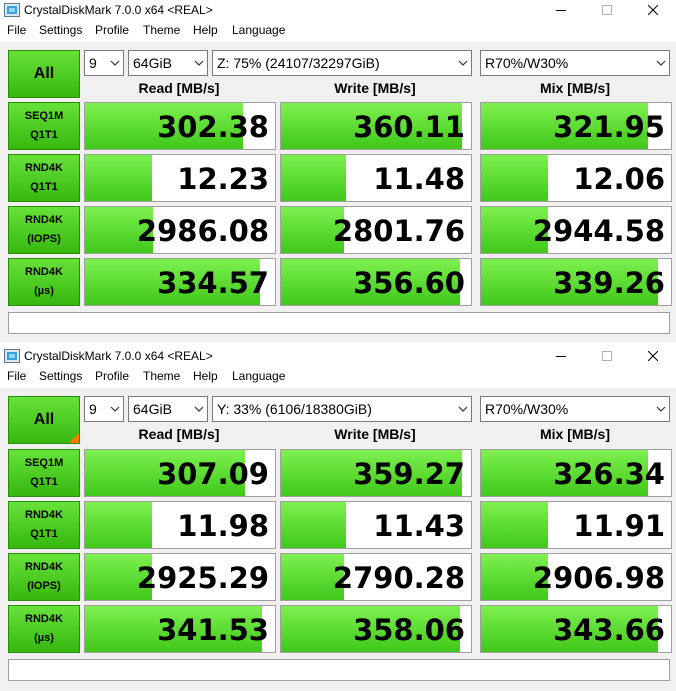  Describe the element at coordinates (342, 63) in the screenshot. I see `test-drive-select: Z: 75% (24107/32297GiB)` at that location.